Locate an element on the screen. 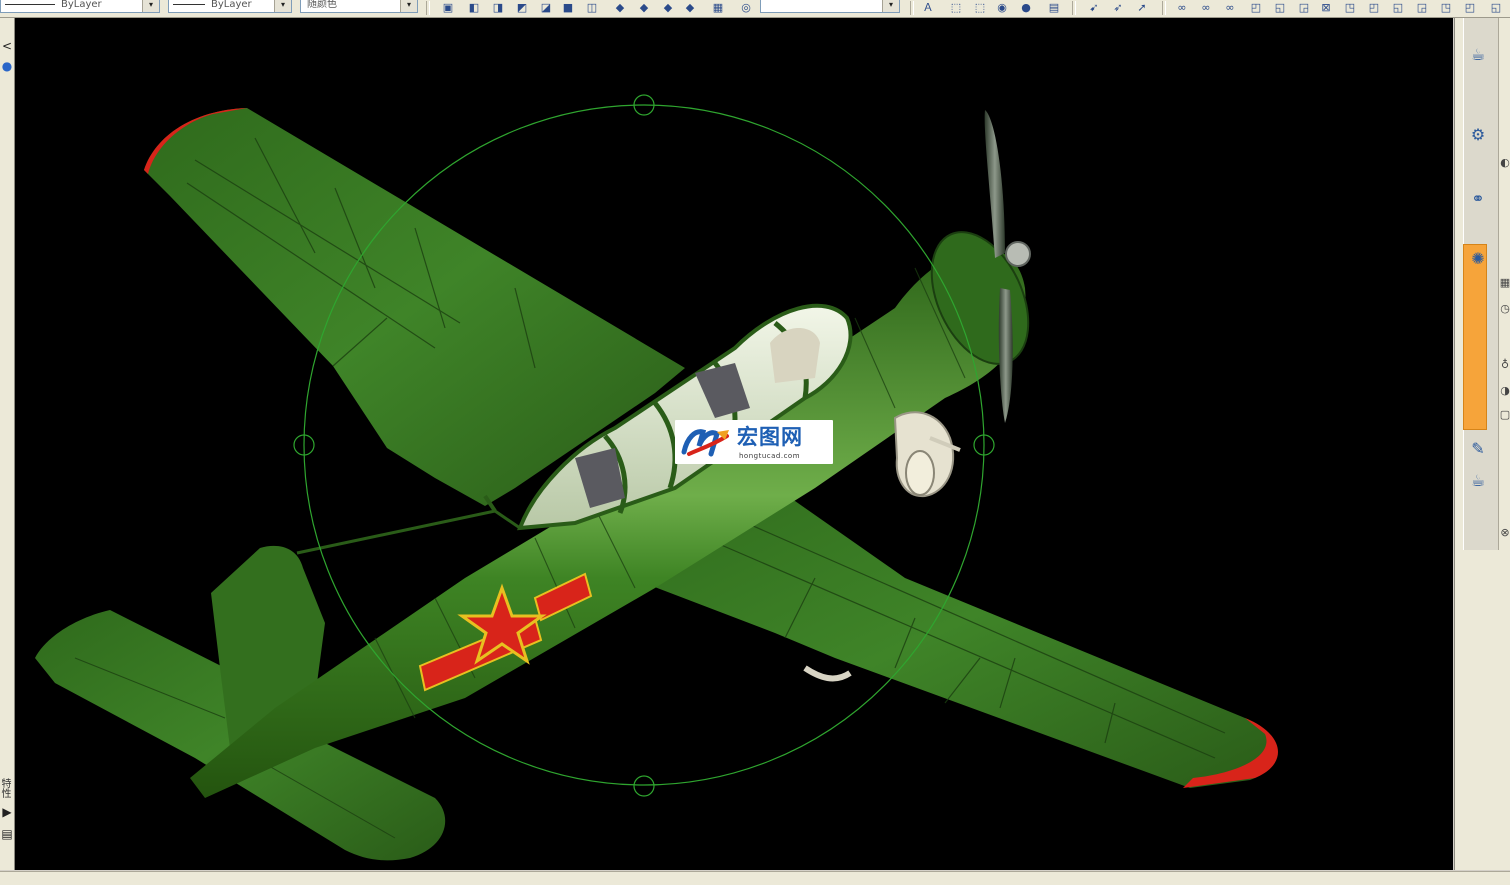  play-icon: ▶ is located at coordinates (7, 812).